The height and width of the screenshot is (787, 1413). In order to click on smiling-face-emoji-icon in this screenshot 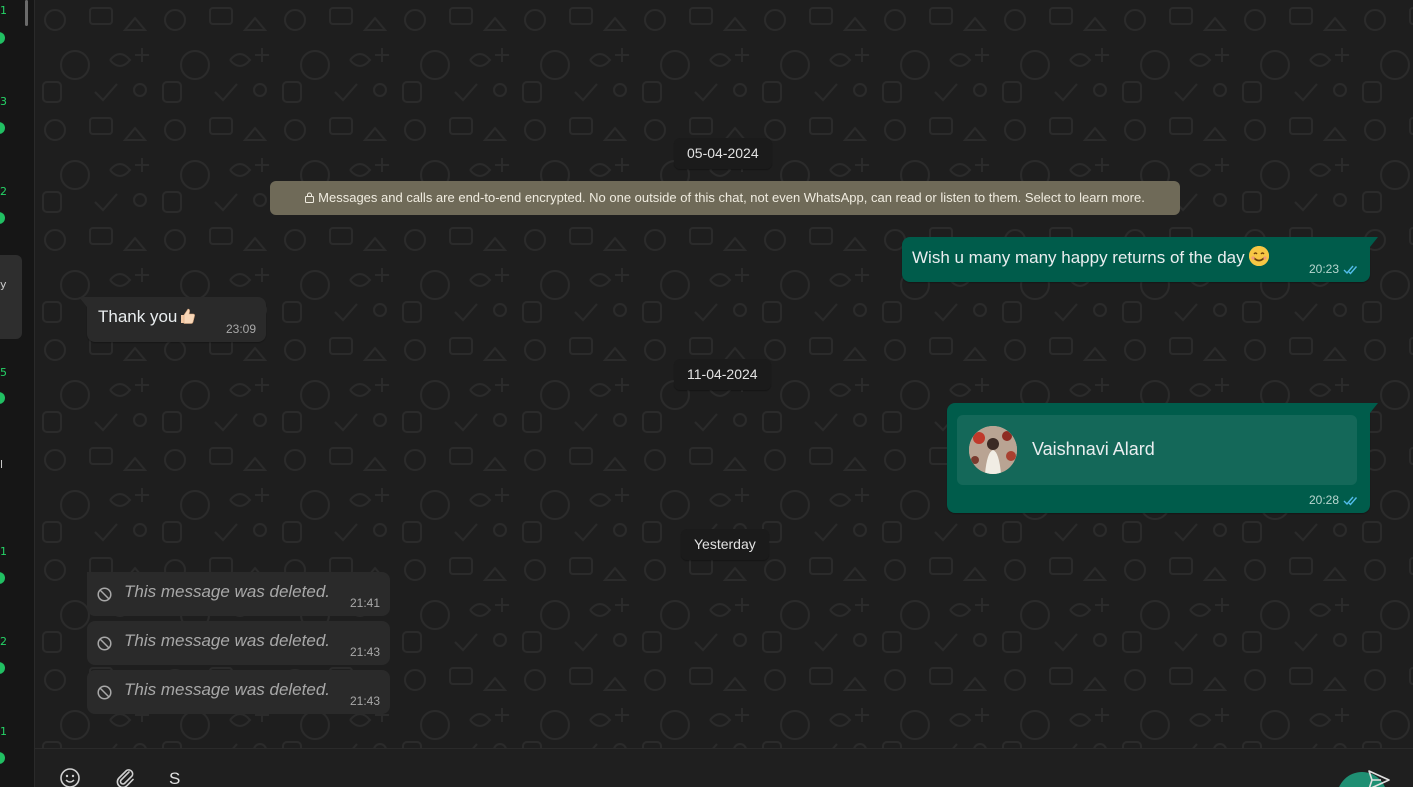, I will do `click(1258, 256)`.